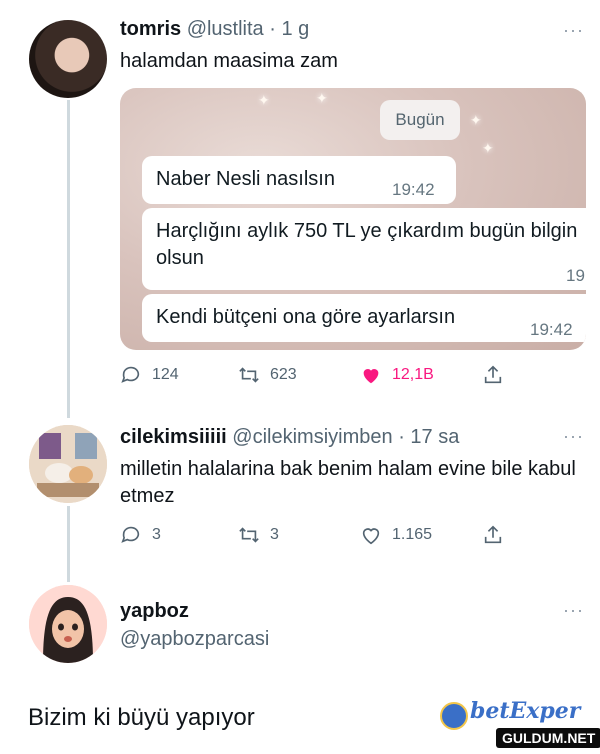 The width and height of the screenshot is (600, 754). I want to click on tweet-header: tomris @lustlita · 1 g, so click(214, 29).